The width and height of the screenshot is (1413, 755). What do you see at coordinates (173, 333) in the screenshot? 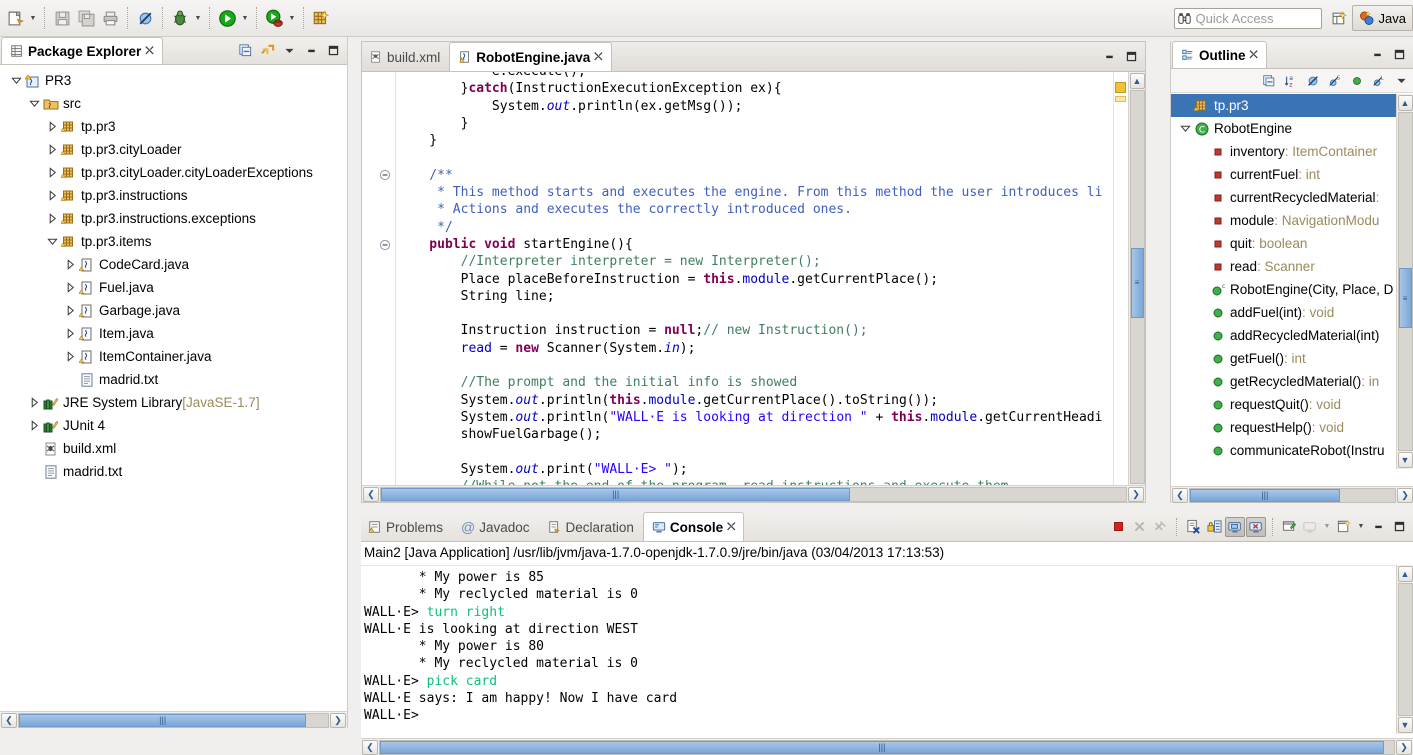
I see `tree-item: Item.java` at bounding box center [173, 333].